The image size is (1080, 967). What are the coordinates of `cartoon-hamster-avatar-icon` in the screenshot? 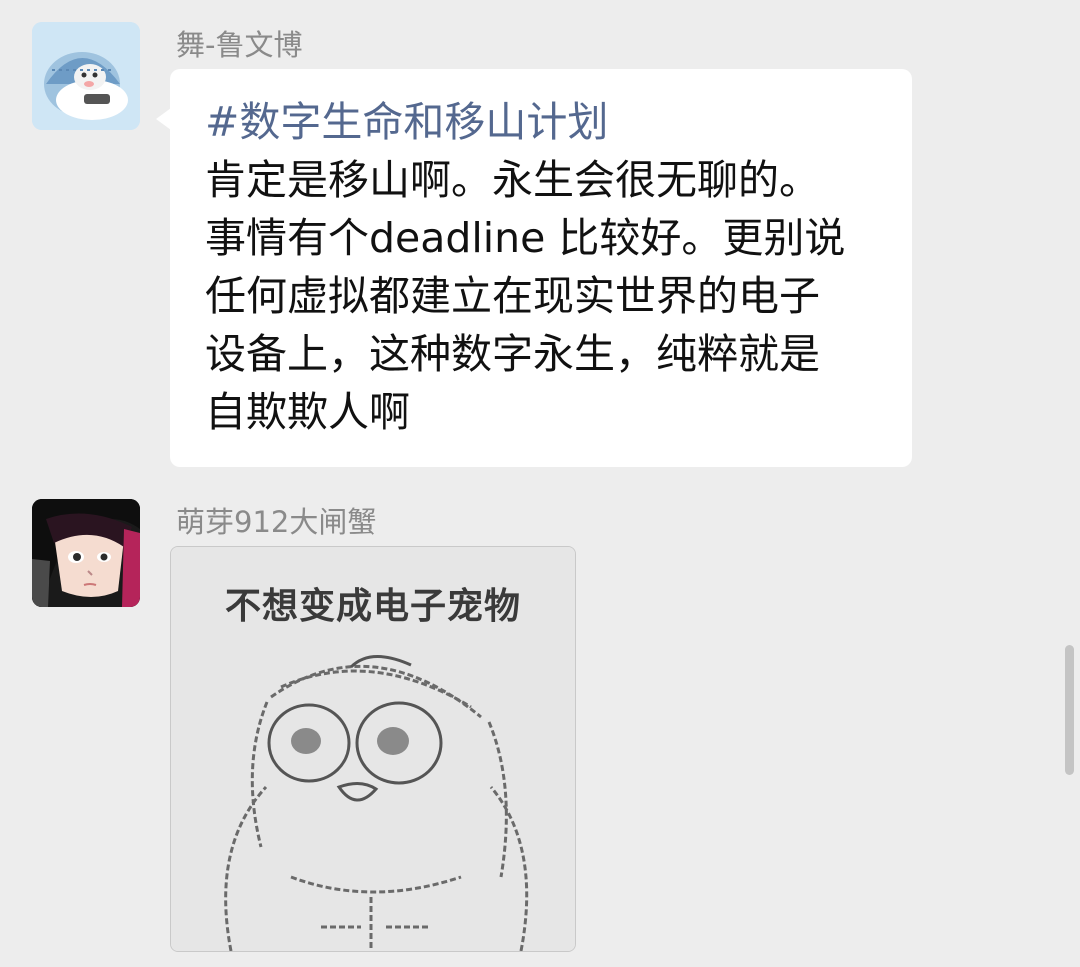 It's located at (86, 76).